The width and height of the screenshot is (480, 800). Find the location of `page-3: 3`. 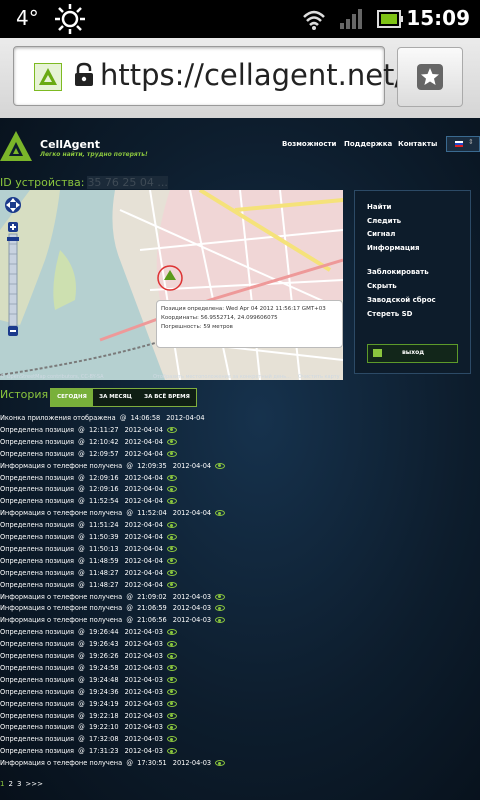

page-3: 3 is located at coordinates (19, 784).